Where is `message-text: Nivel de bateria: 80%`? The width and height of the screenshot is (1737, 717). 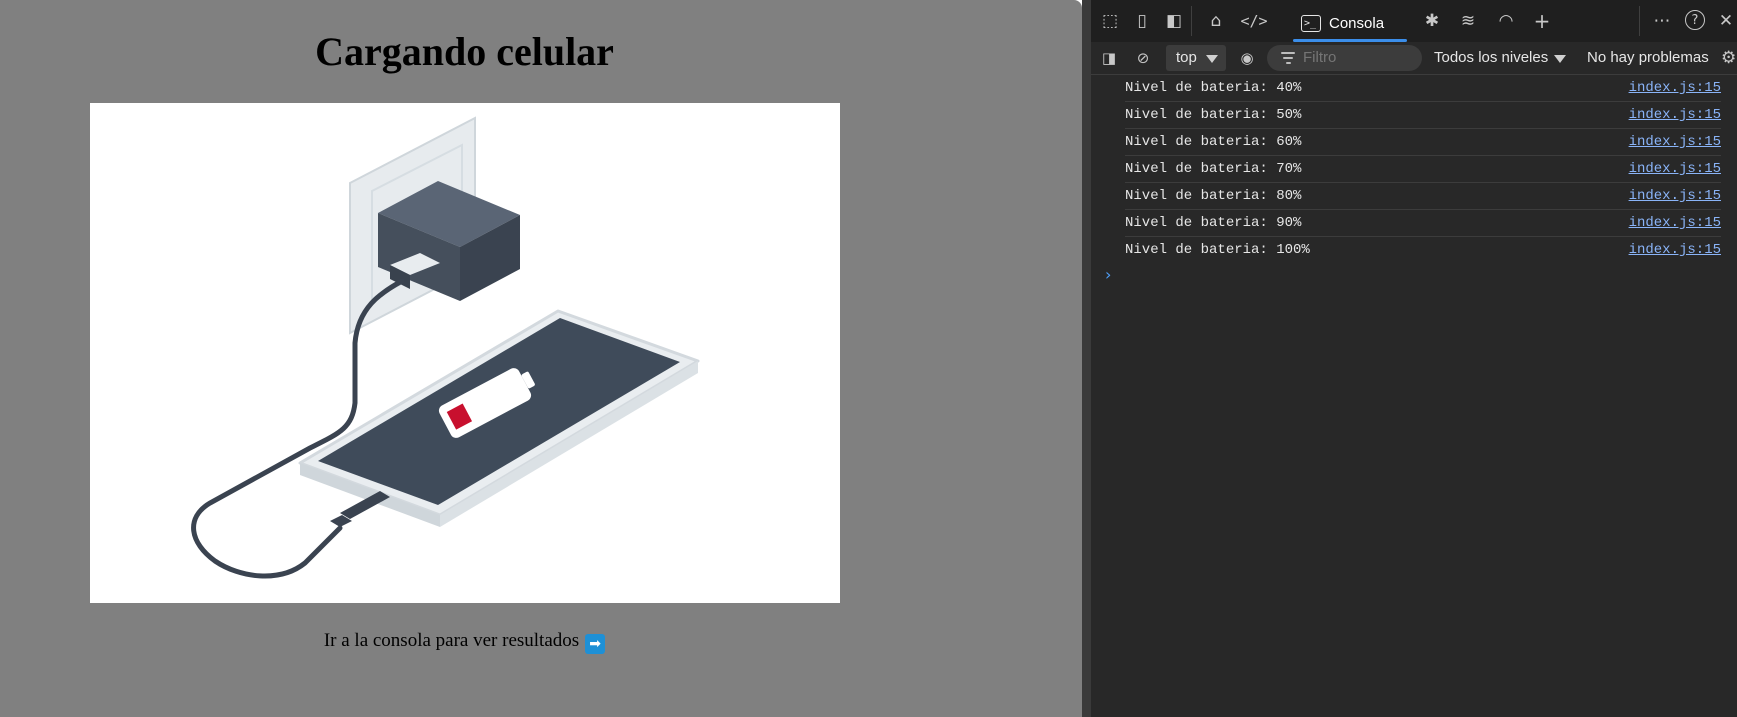 message-text: Nivel de bateria: 80% is located at coordinates (1213, 196).